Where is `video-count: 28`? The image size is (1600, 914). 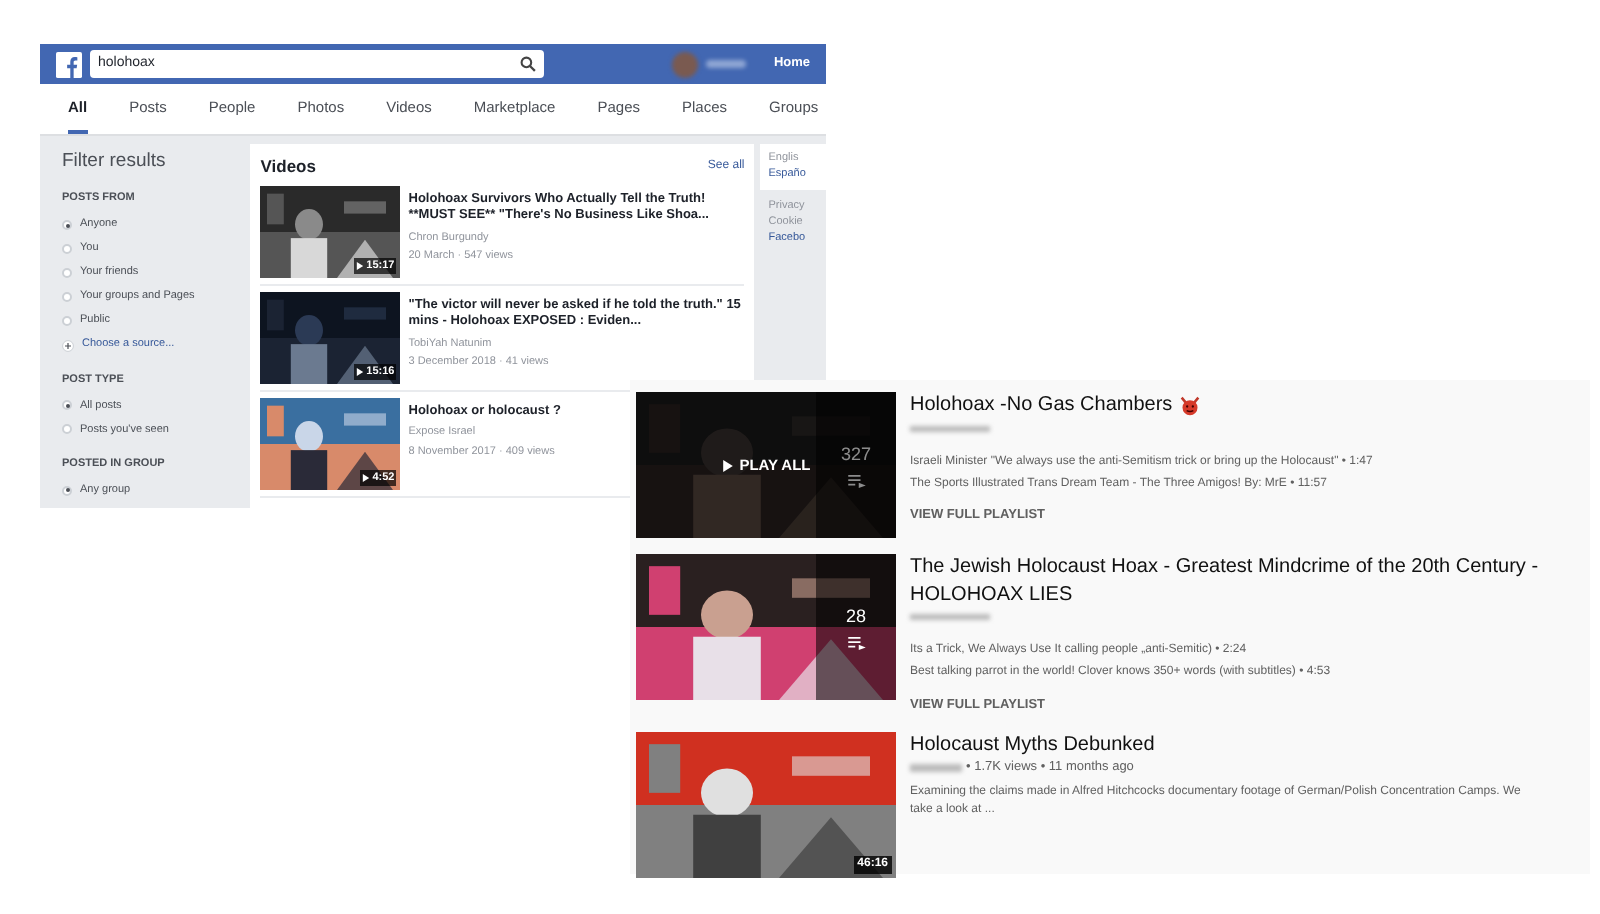
video-count: 28 is located at coordinates (855, 616).